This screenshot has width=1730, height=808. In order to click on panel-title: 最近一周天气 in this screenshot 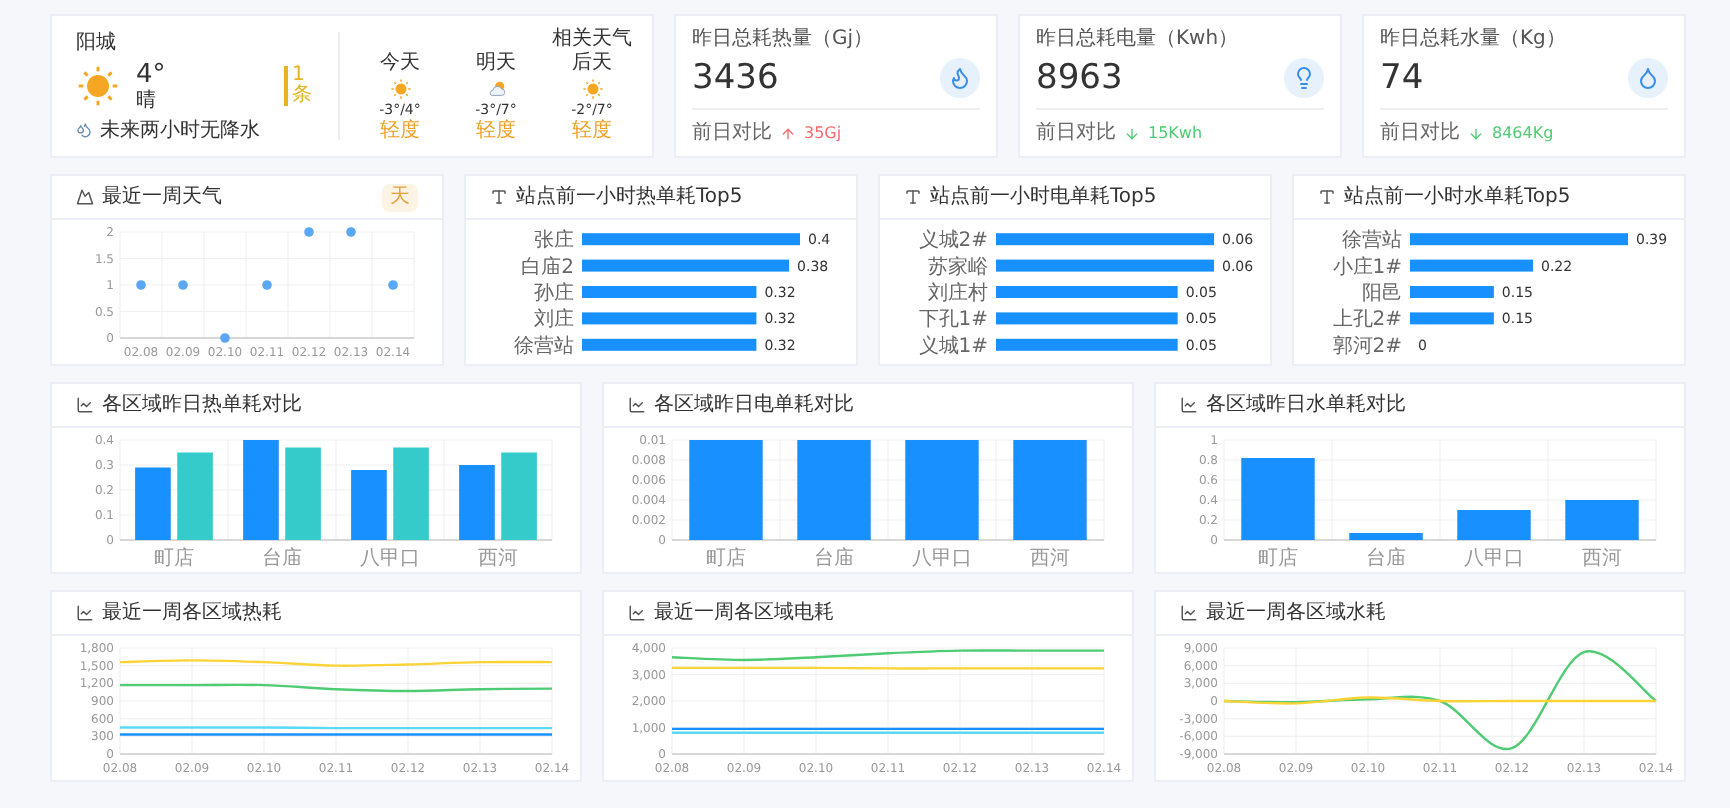, I will do `click(162, 197)`.